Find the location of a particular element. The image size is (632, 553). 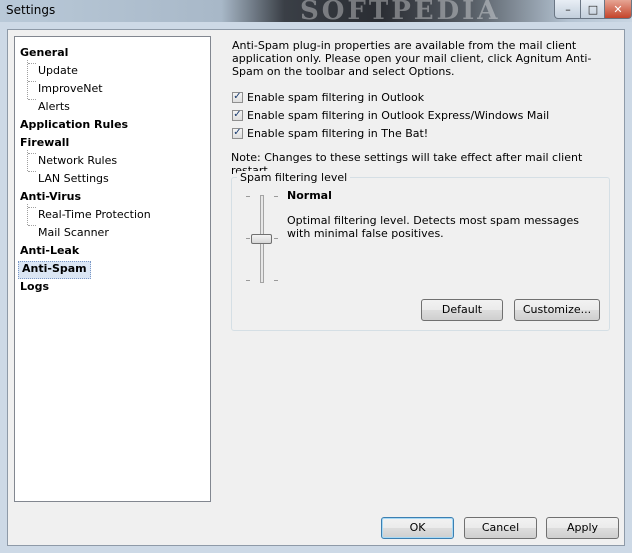

tree-item-real-time-protection: Real-Time Protection is located at coordinates (94, 215).